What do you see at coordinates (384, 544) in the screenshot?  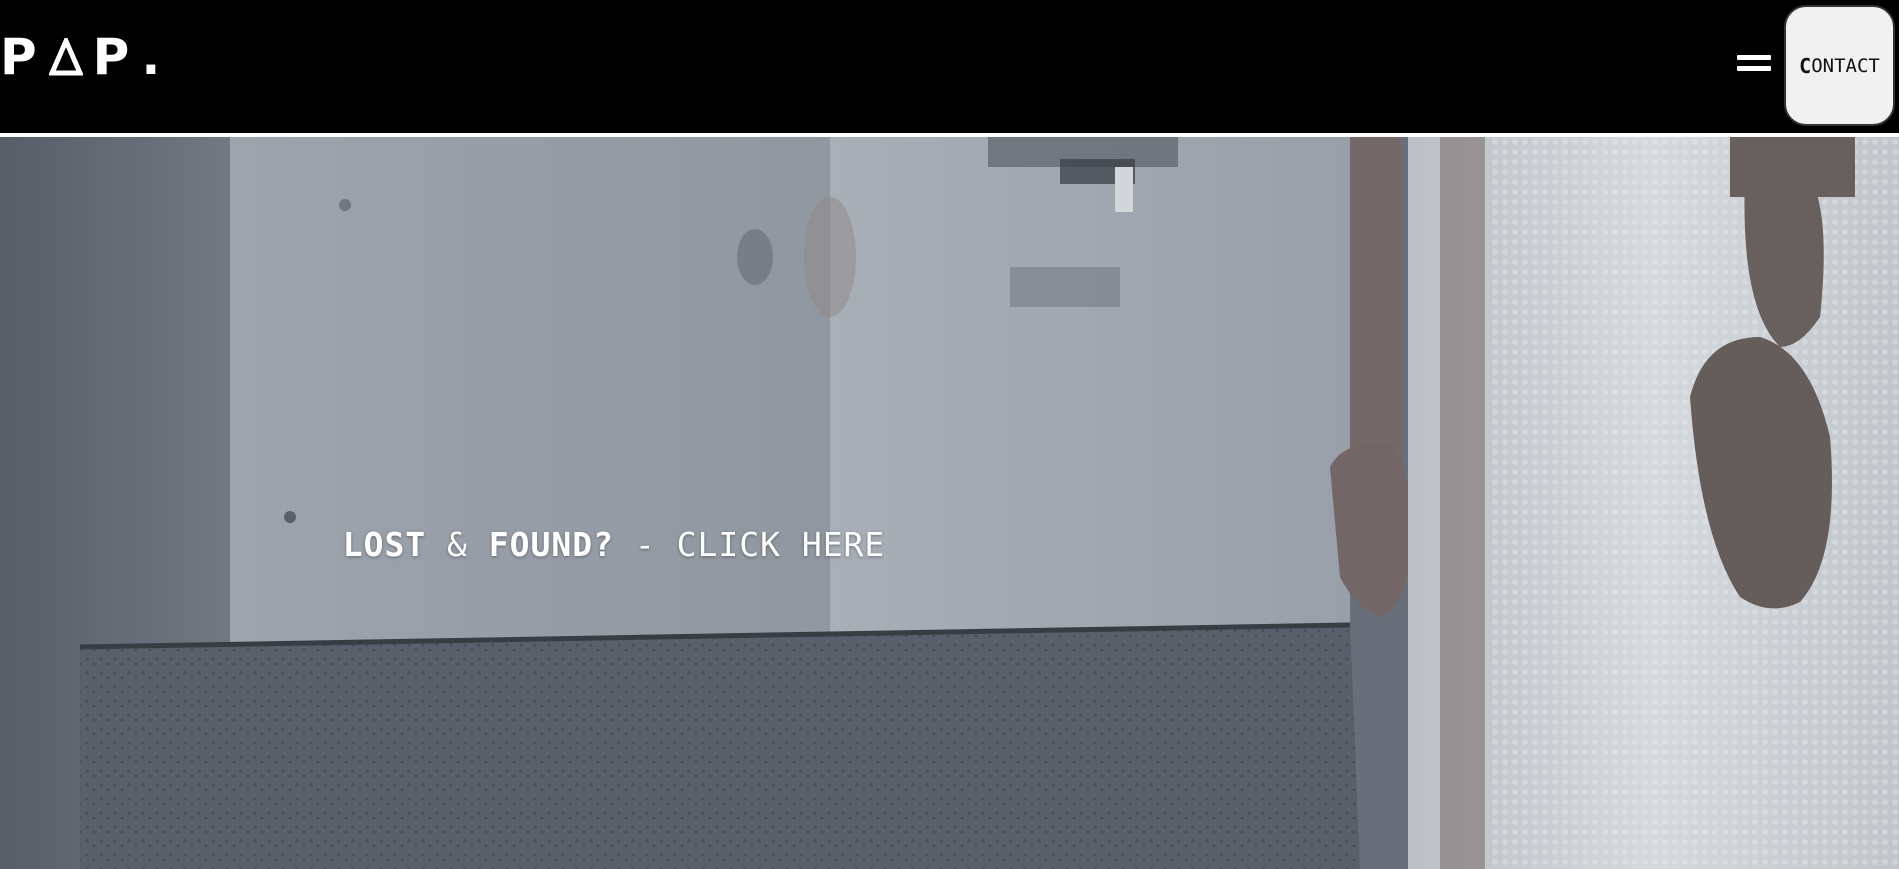 I see `cta-lost: LOST` at bounding box center [384, 544].